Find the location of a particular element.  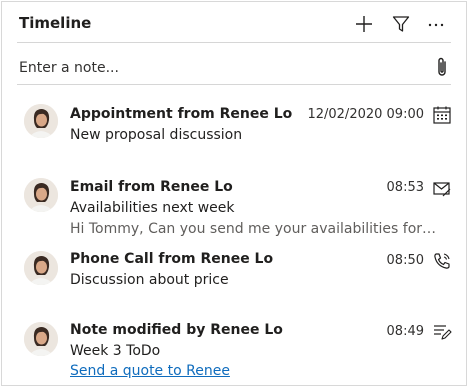

timeline-header: Timeline is located at coordinates (234, 22).